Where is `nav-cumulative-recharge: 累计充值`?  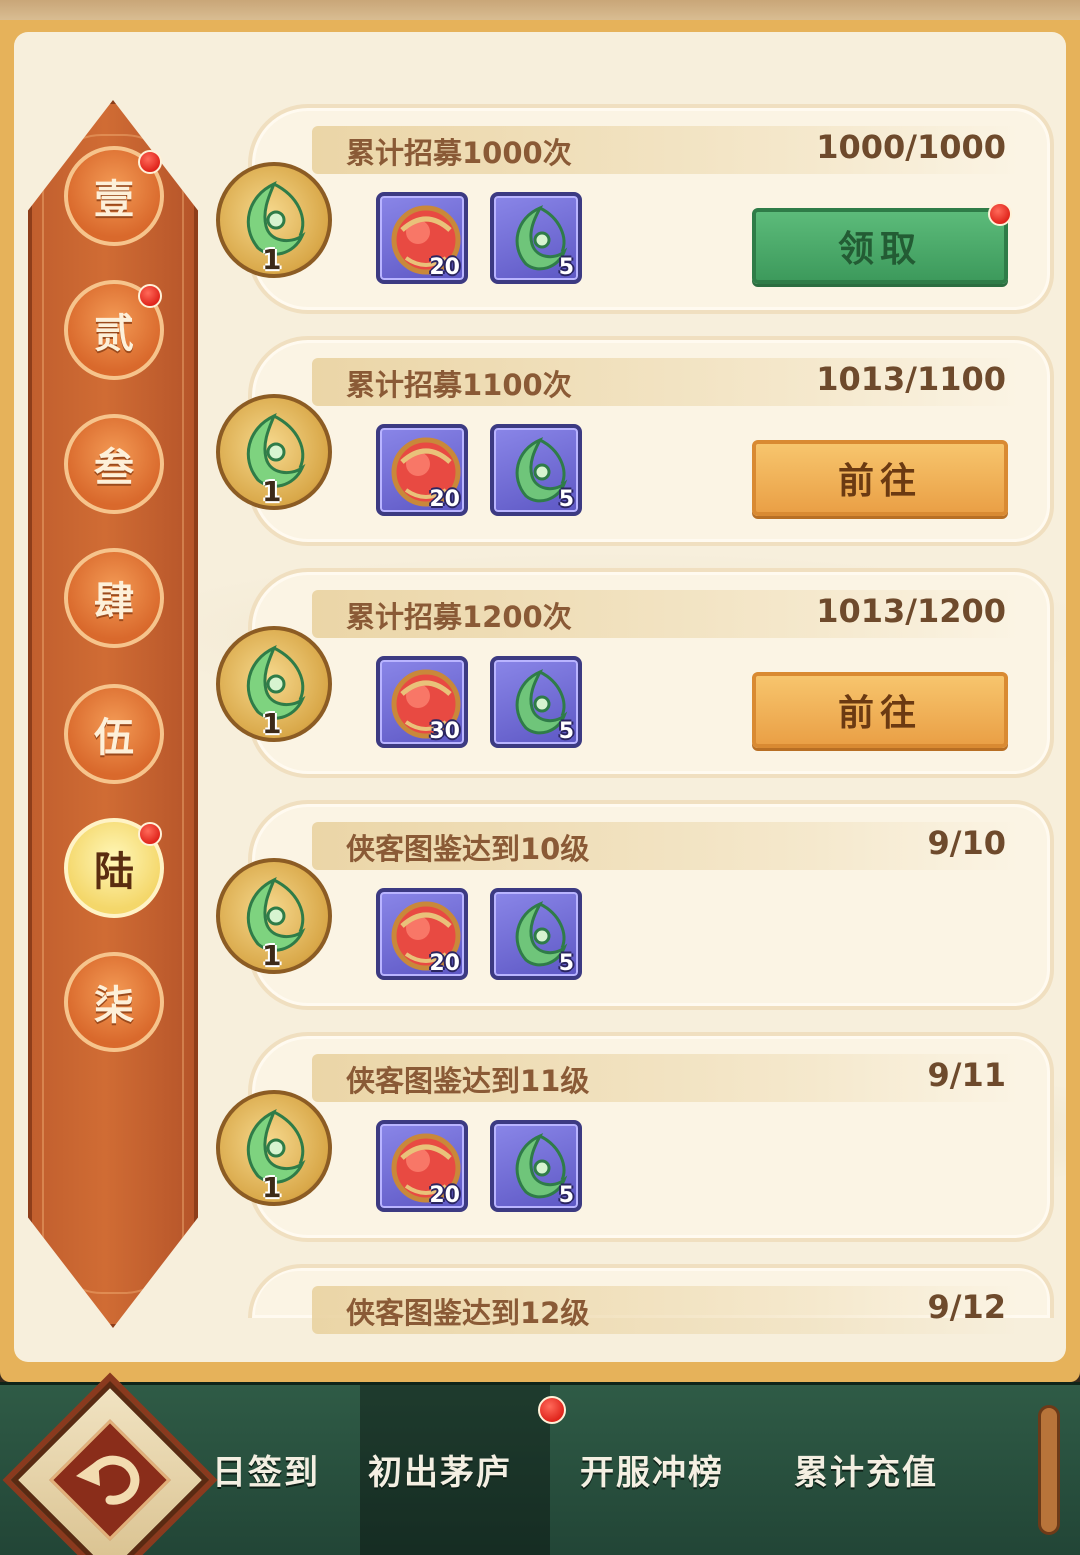
nav-cumulative-recharge: 累计充值 is located at coordinates (866, 1470).